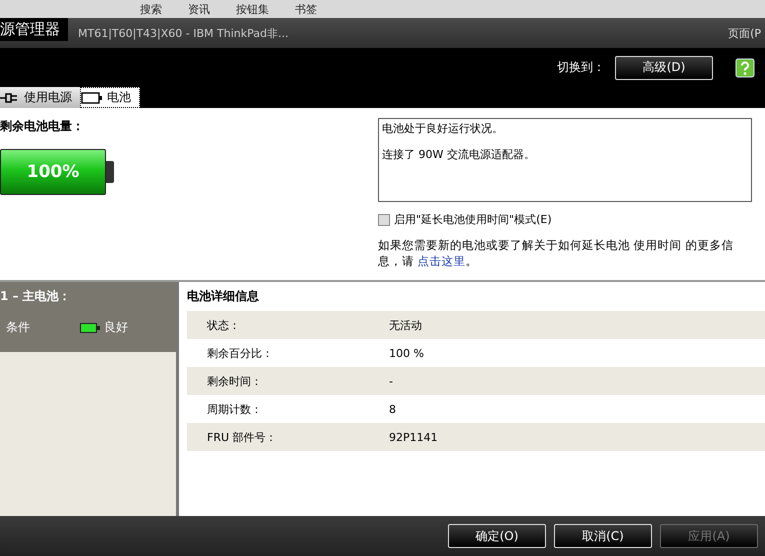  Describe the element at coordinates (746, 33) in the screenshot. I see `page-menu: 页面(P` at that location.